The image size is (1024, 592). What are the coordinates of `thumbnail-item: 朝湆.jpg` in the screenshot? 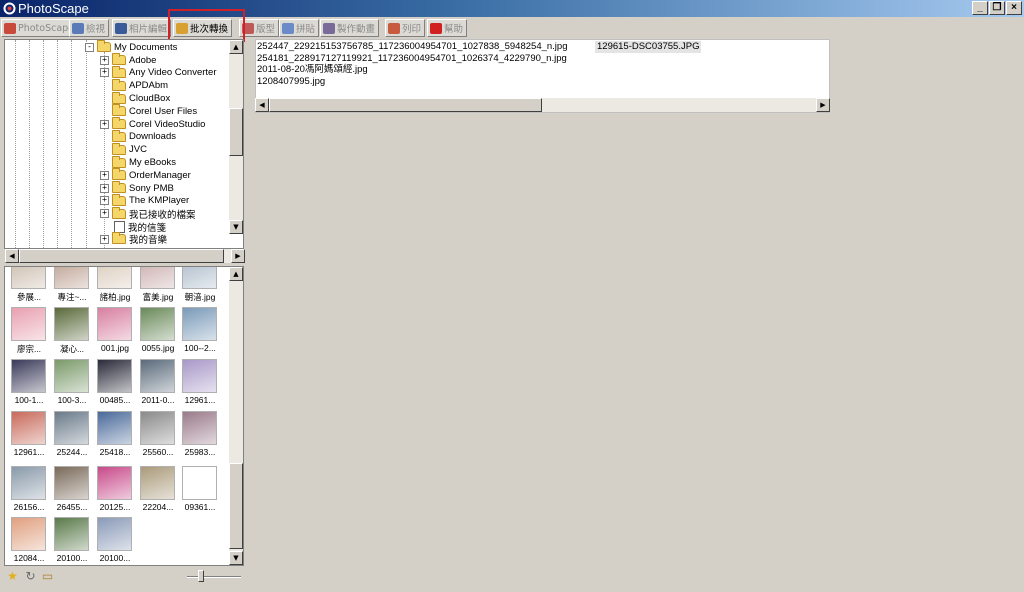 It's located at (198, 284).